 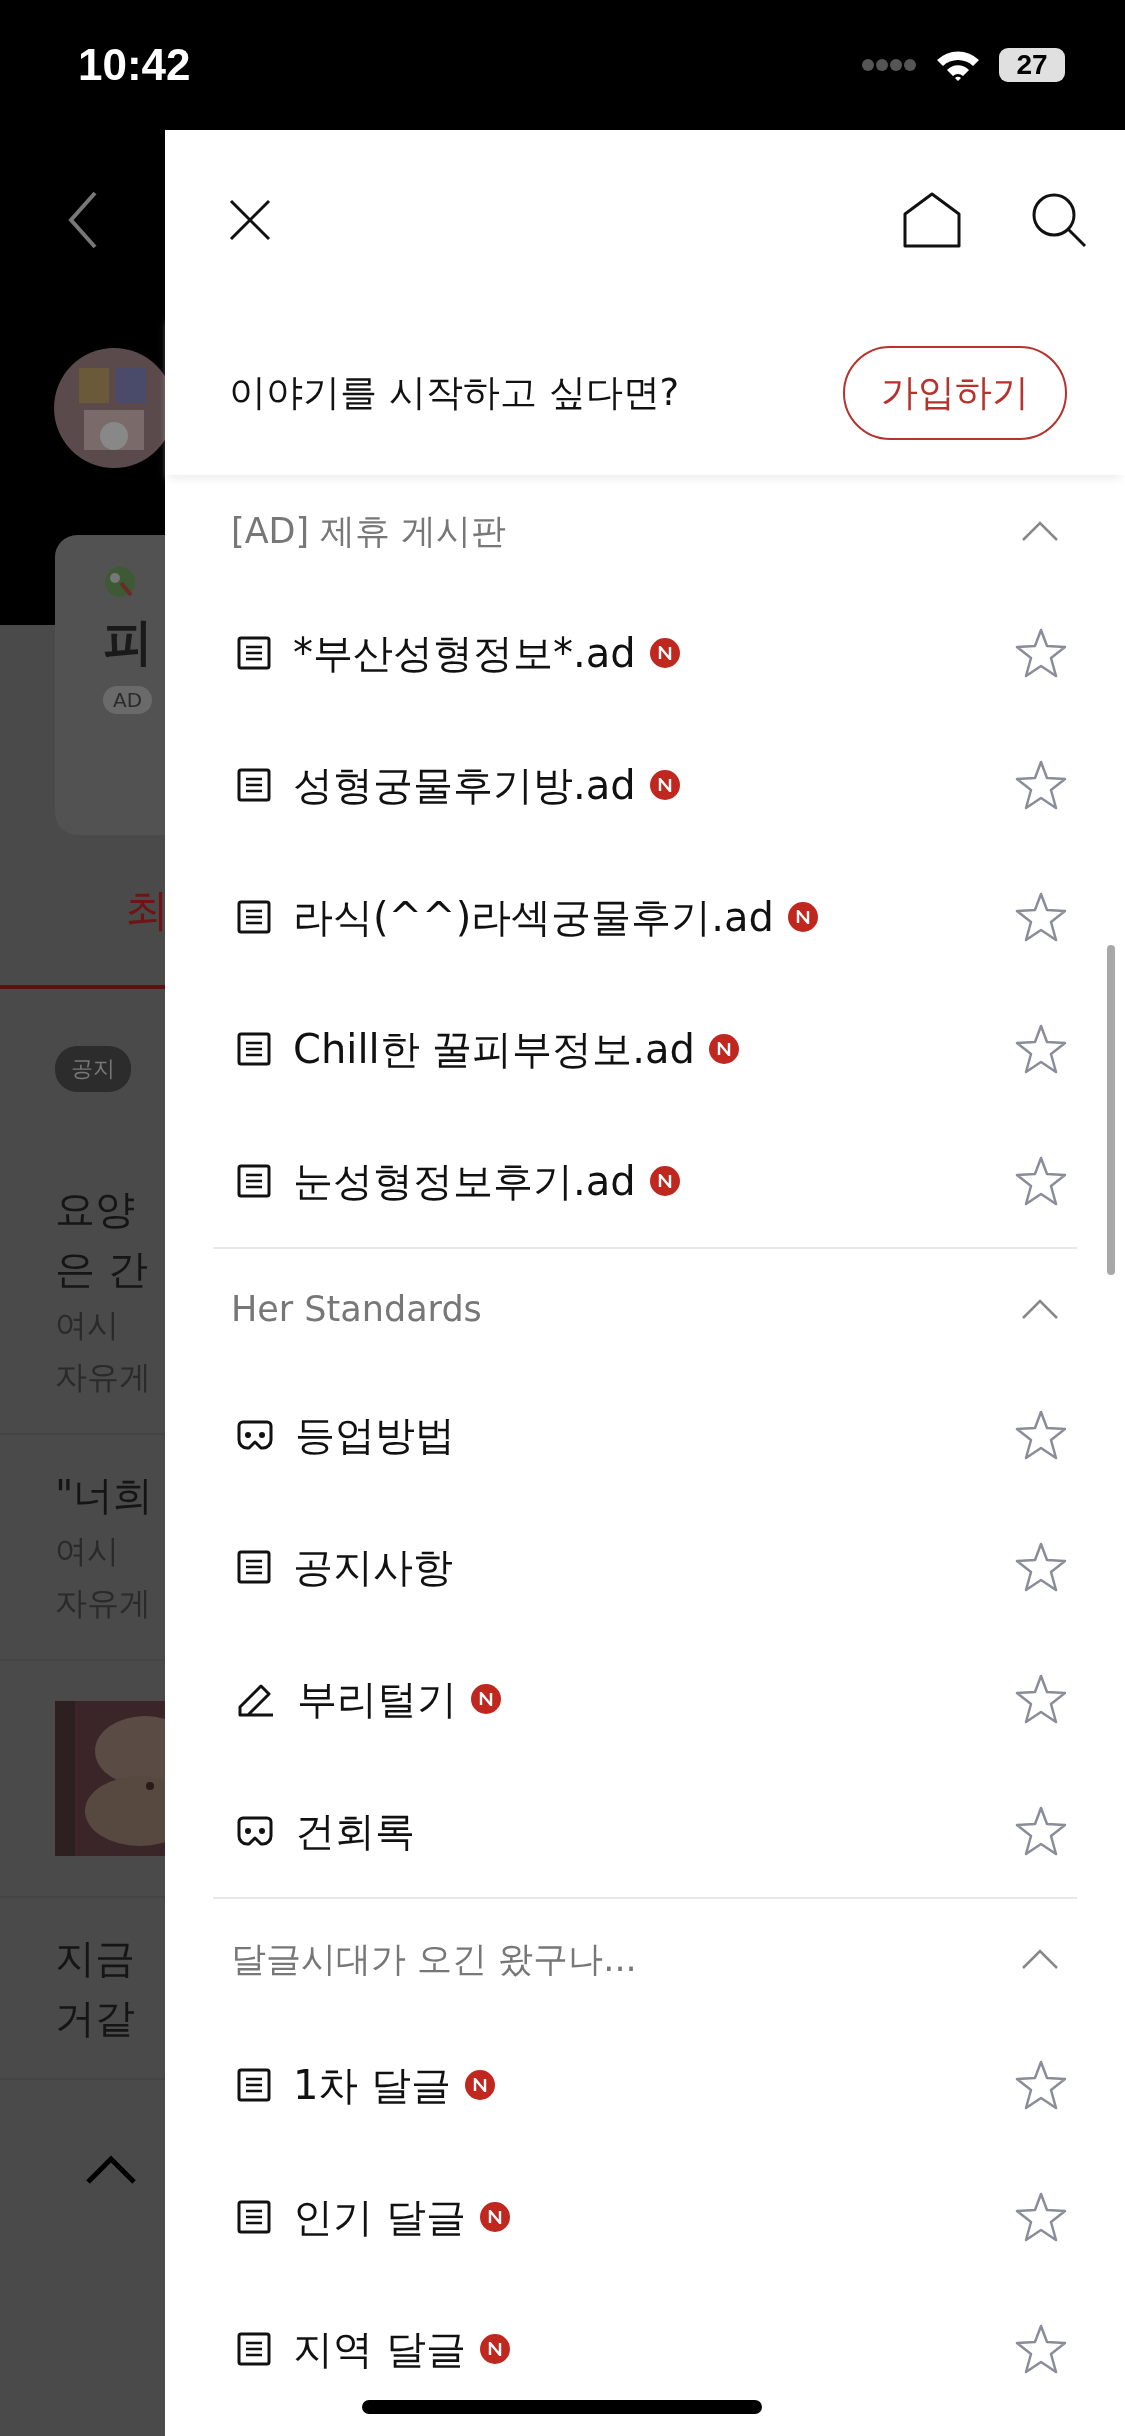 What do you see at coordinates (464, 785) in the screenshot?
I see `board-link: 성형궁물후기방.ad` at bounding box center [464, 785].